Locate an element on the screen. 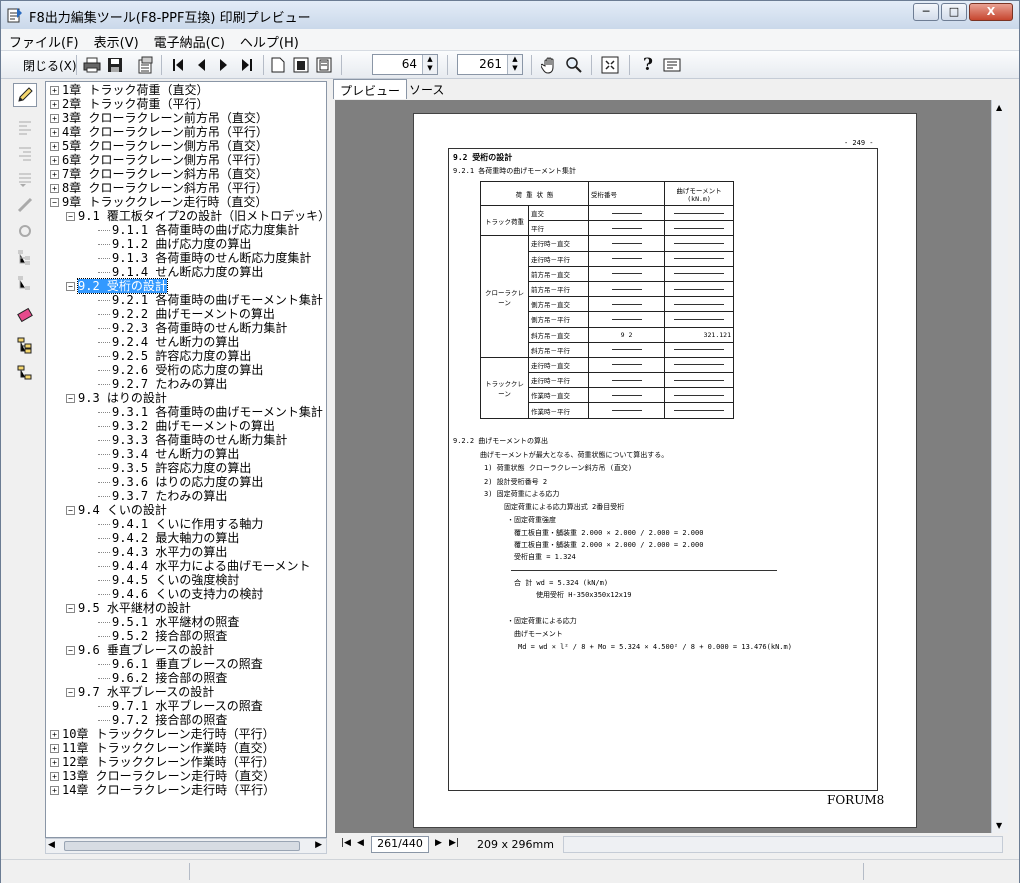  tree-item: 9.6.1 垂直ブレースの照査 is located at coordinates (180, 664).